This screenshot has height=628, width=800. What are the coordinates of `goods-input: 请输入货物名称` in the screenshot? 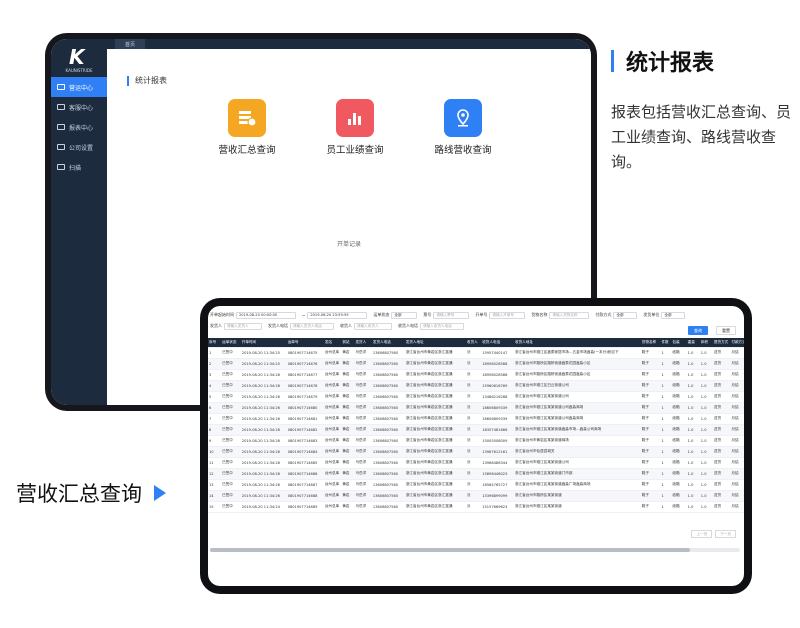 It's located at (569, 315).